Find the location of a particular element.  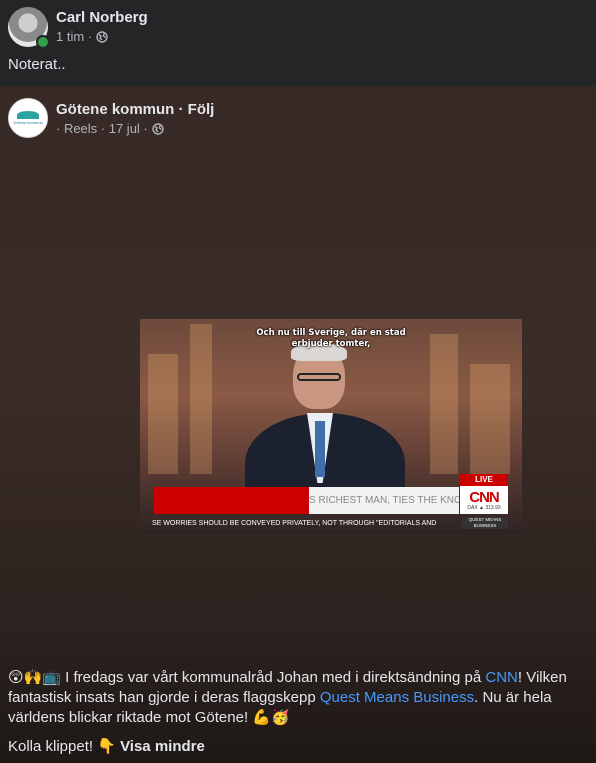

logo-mark-icon is located at coordinates (28, 115).